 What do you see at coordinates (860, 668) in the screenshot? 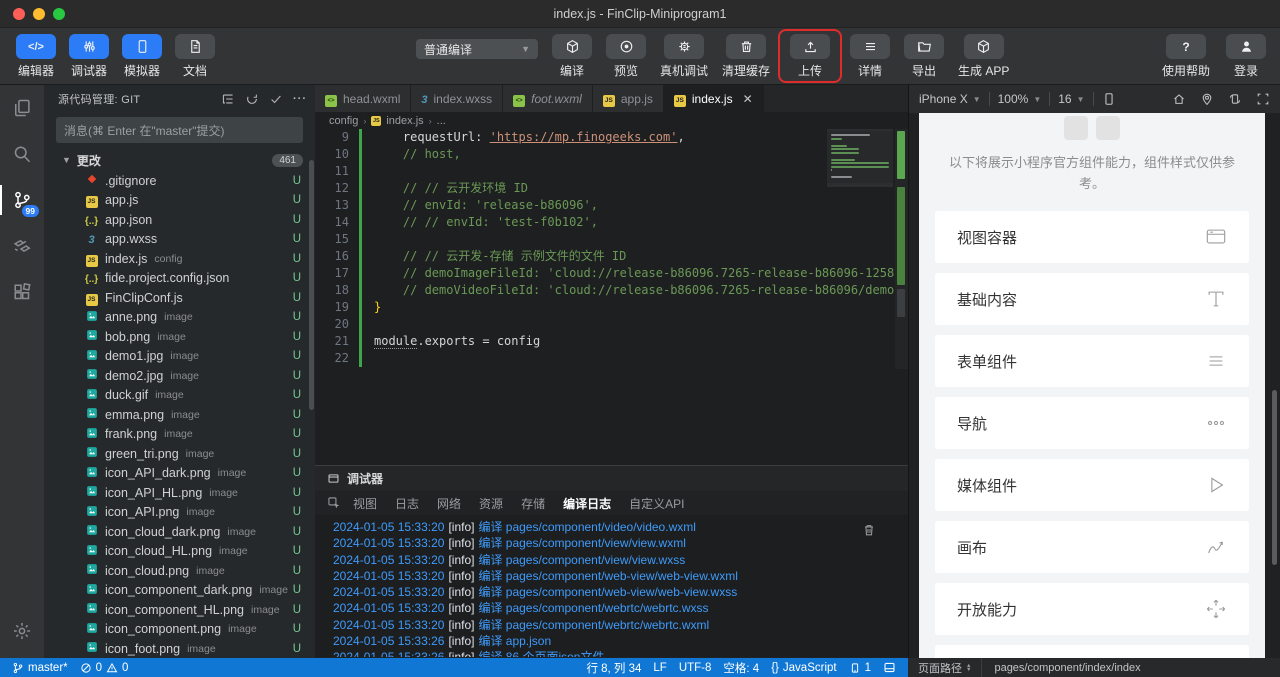
I see `device-connection-indicator: 1` at bounding box center [860, 668].